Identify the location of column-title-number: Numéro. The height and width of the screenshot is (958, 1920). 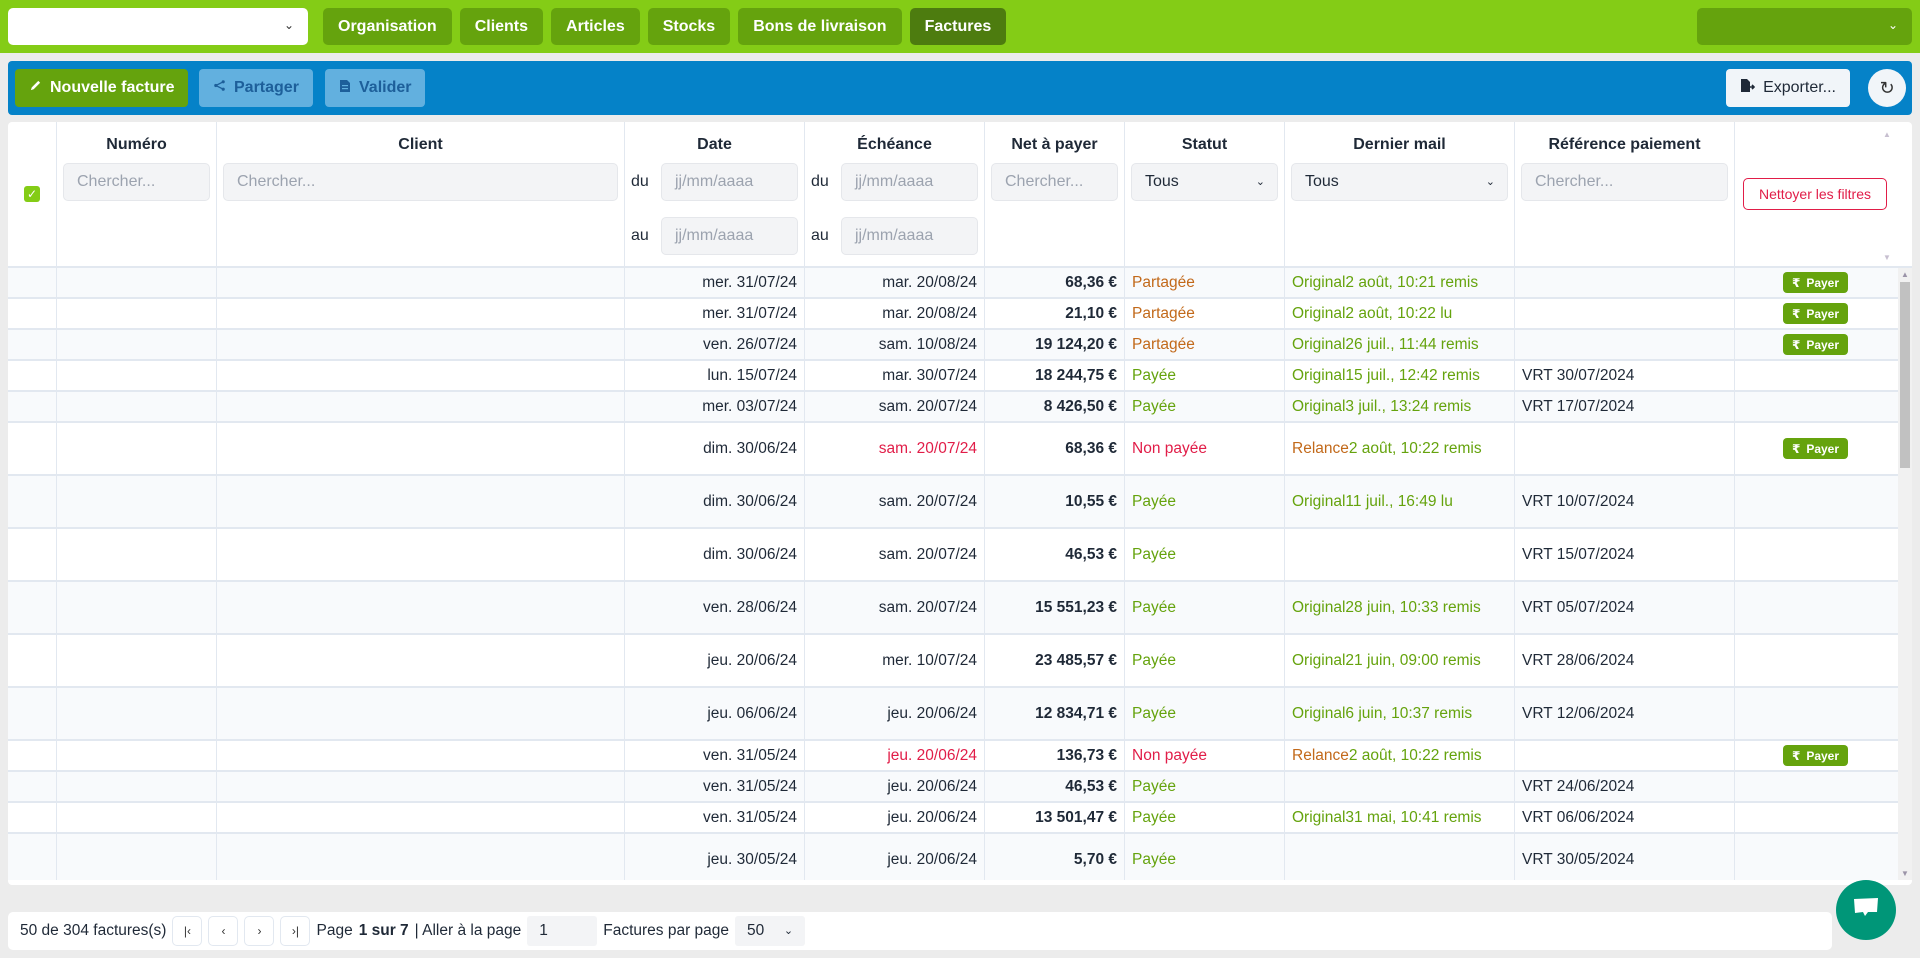
(136, 145).